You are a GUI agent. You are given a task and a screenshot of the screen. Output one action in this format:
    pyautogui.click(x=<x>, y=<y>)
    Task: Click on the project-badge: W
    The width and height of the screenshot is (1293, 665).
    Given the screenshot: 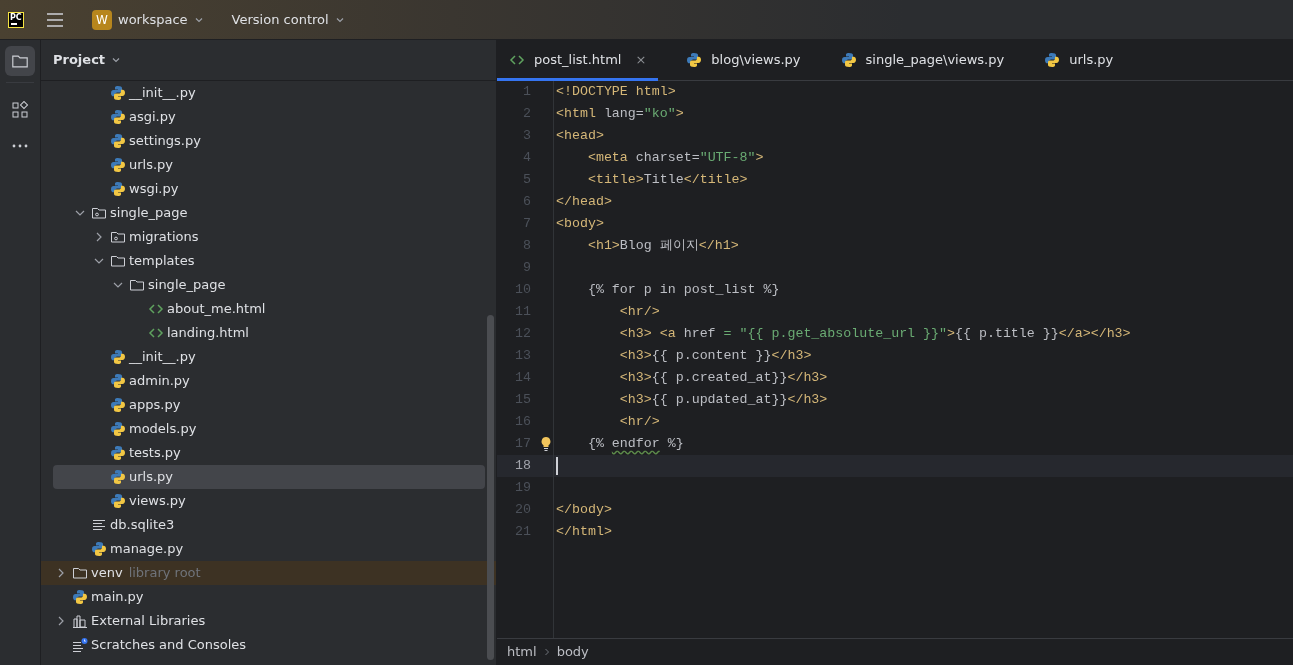 What is the action you would take?
    pyautogui.click(x=102, y=19)
    